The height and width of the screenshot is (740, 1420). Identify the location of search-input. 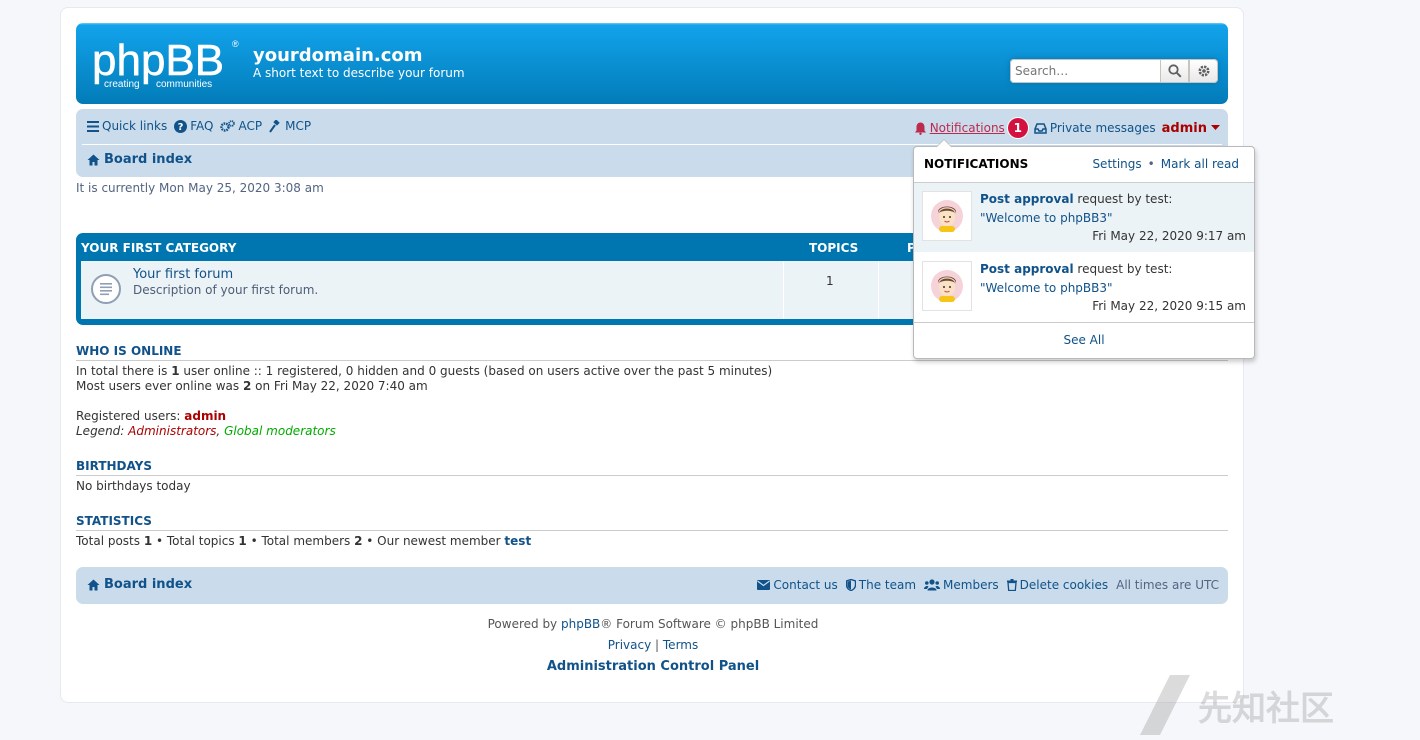
(1085, 71).